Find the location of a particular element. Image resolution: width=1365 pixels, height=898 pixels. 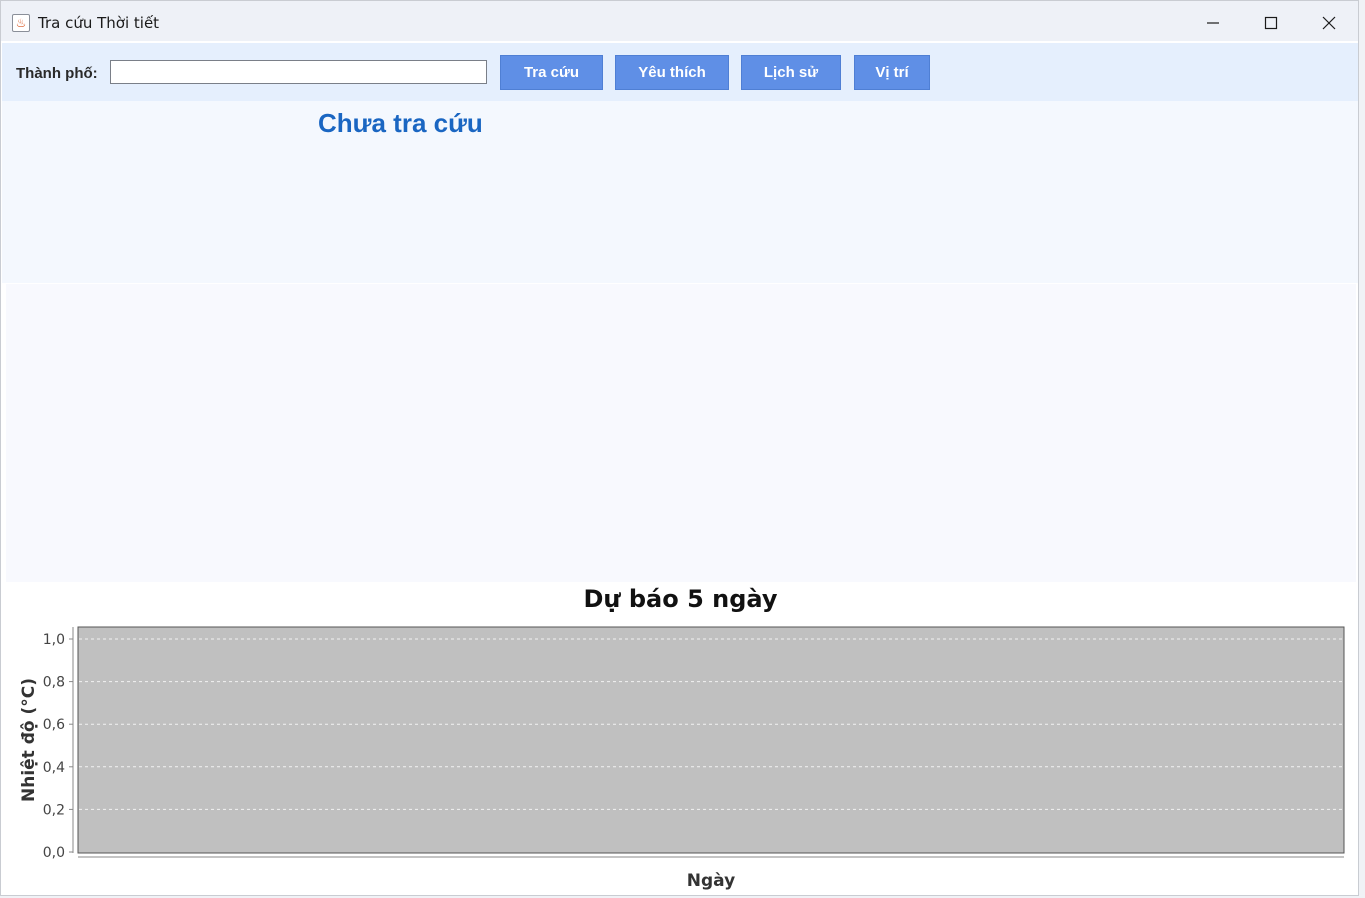

y-tick-label: 1,0 is located at coordinates (54, 640).